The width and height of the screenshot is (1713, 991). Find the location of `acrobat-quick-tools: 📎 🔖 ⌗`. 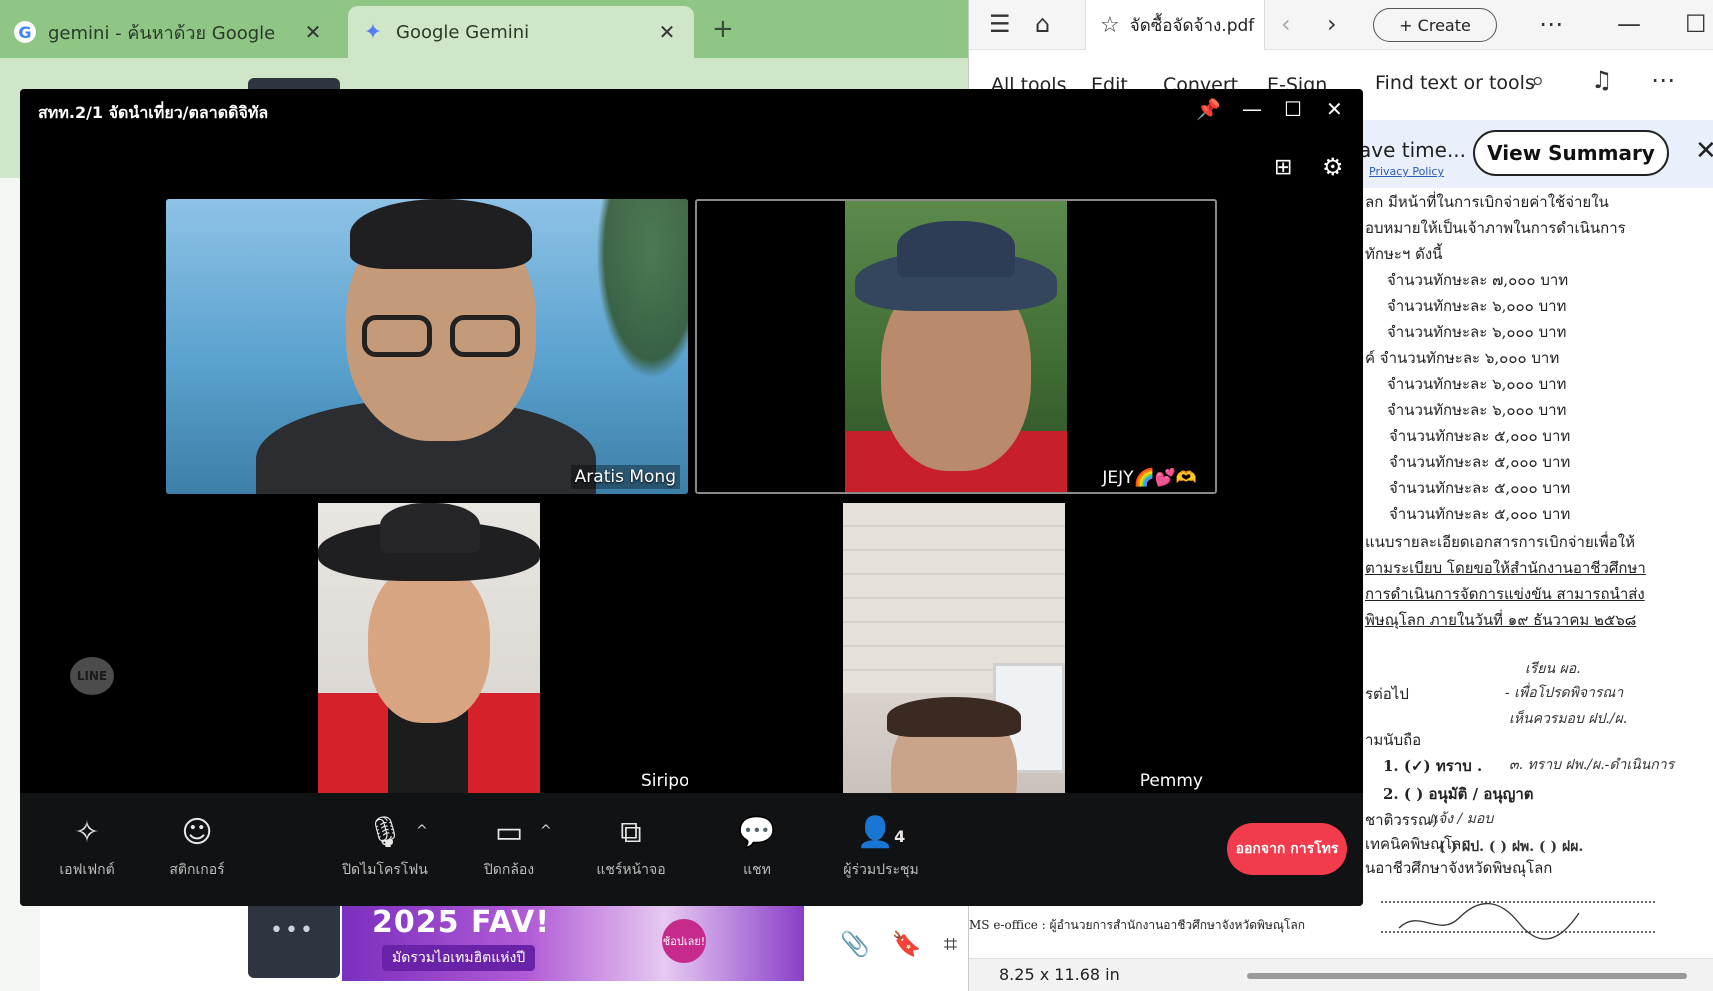

acrobat-quick-tools: 📎 🔖 ⌗ is located at coordinates (898, 944).